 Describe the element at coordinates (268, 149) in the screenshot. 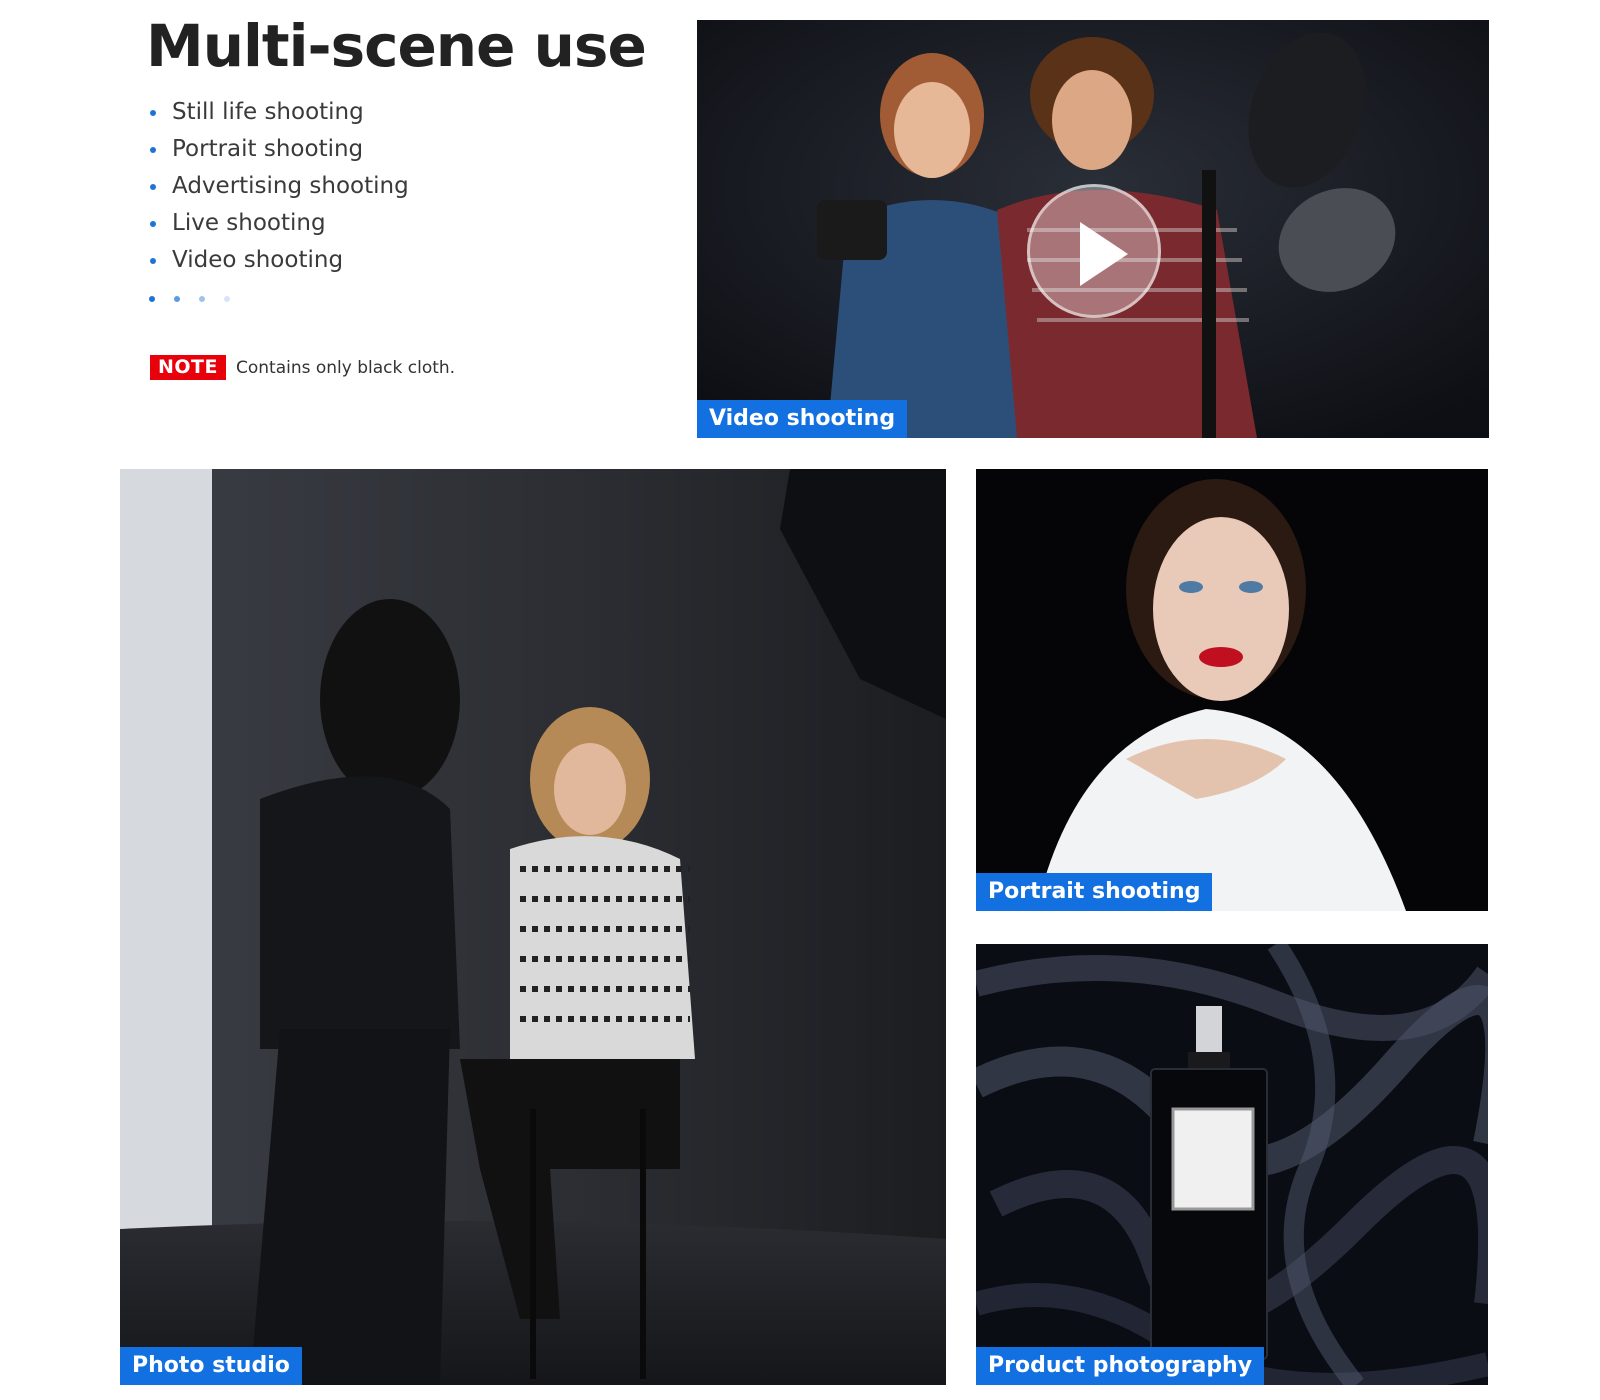

I see `list-item-label: Portrait shooting` at that location.